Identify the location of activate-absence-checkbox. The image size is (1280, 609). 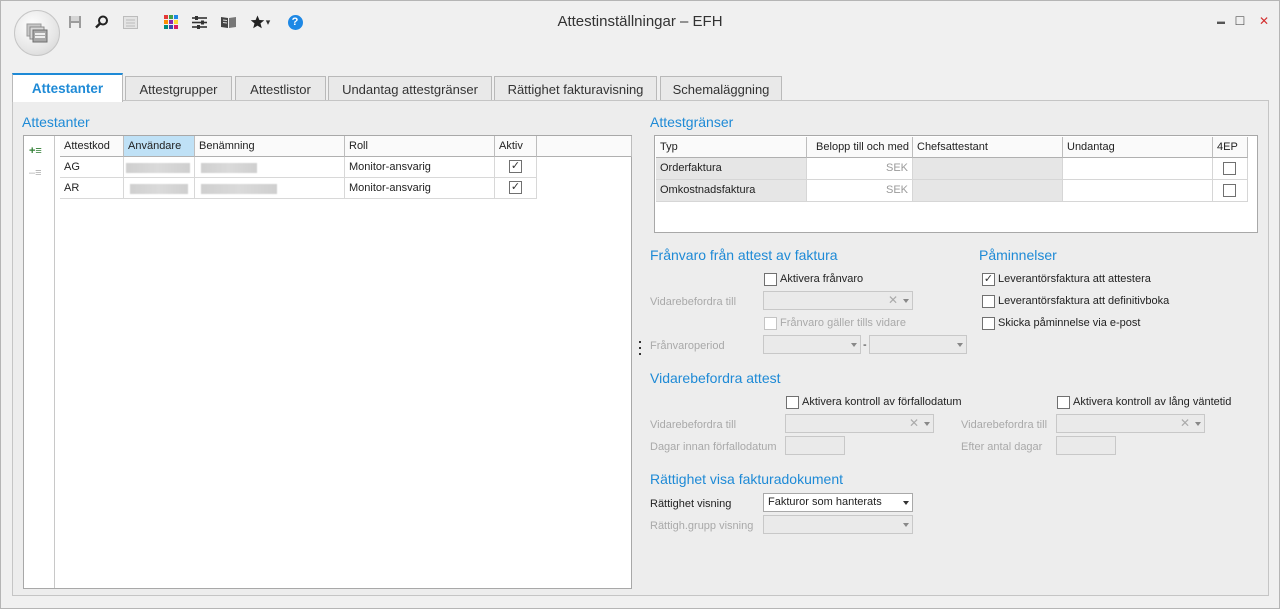
(770, 279).